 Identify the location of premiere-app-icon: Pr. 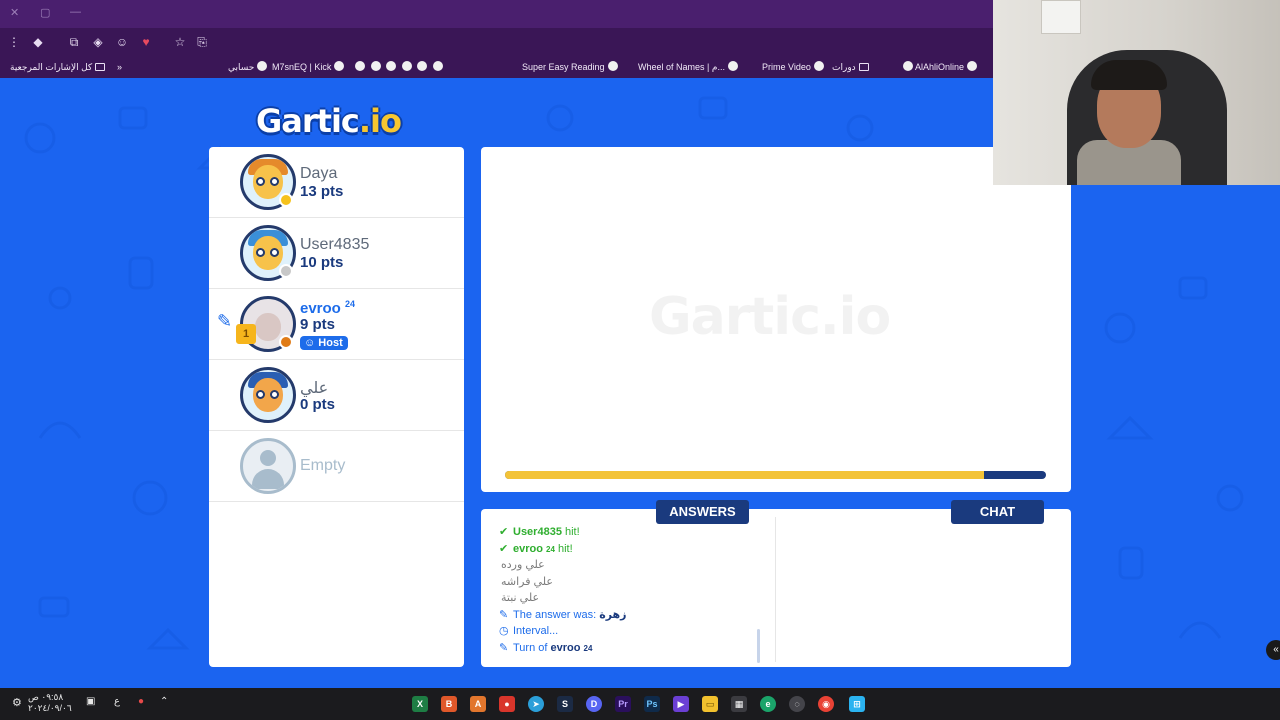
(623, 704).